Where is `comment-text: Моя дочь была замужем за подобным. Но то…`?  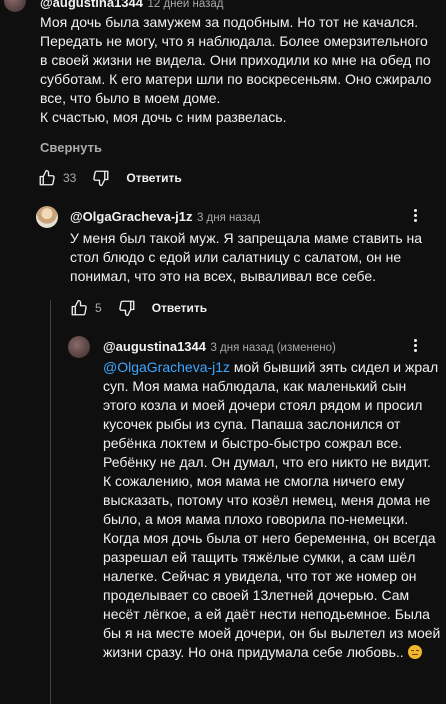 comment-text: Моя дочь была замужем за подобным. Но то… is located at coordinates (236, 69).